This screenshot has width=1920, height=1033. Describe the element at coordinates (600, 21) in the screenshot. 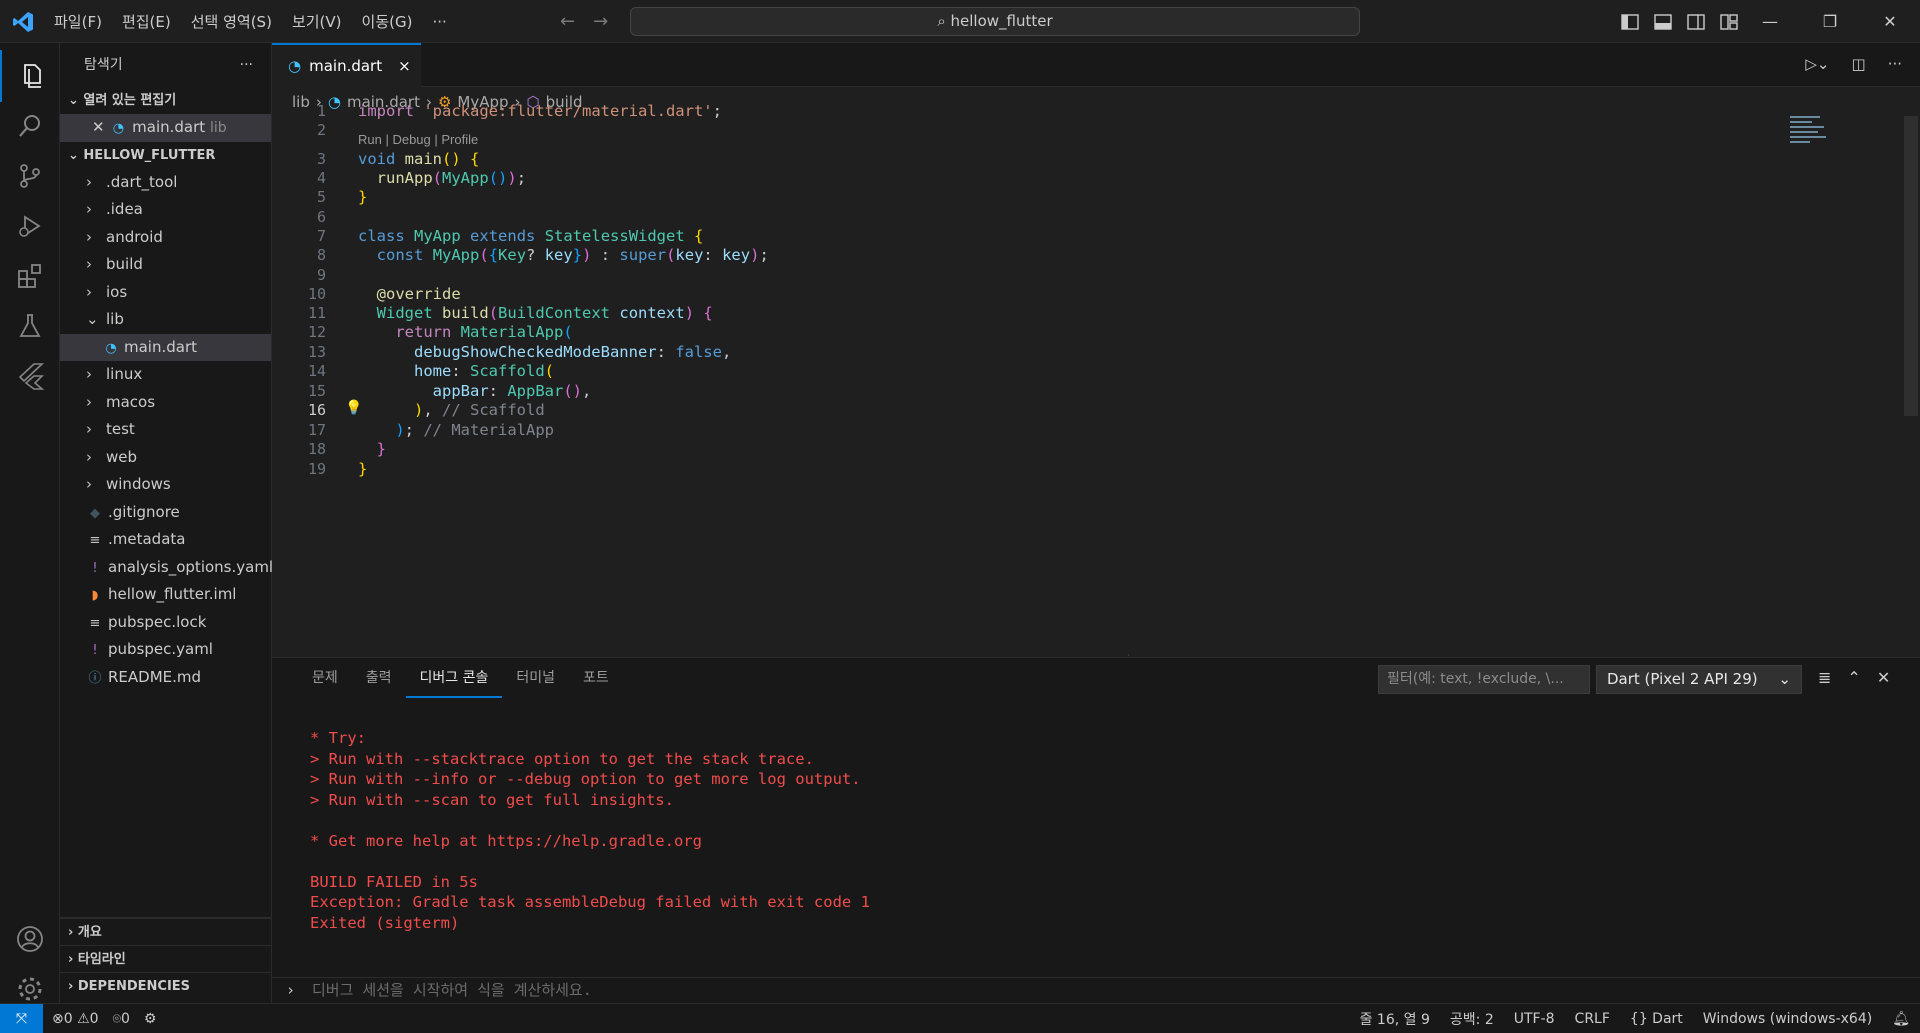

I see `forward-arrow-icon: →` at that location.